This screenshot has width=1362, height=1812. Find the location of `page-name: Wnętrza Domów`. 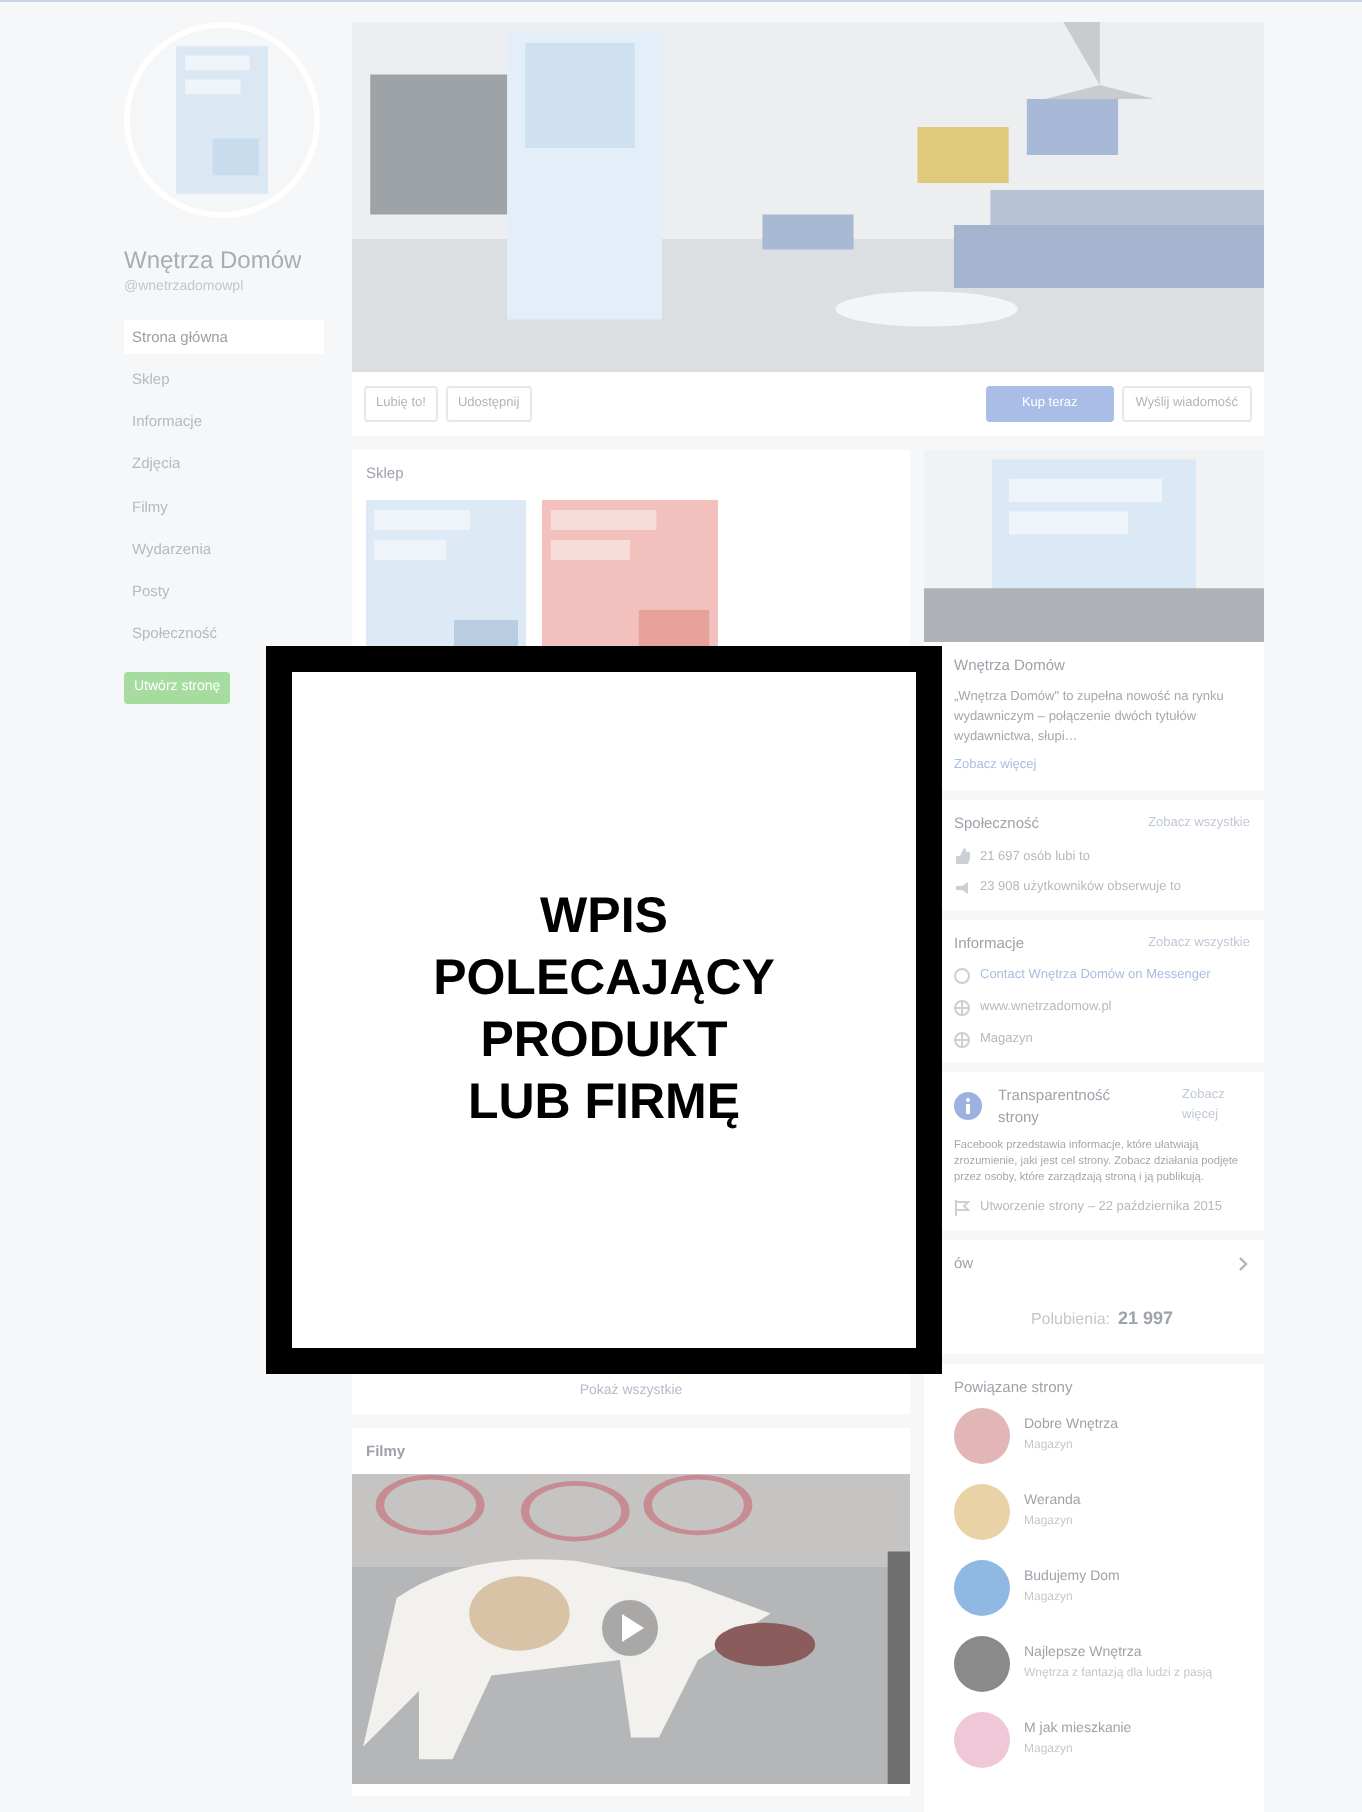

page-name: Wnętrza Domów is located at coordinates (214, 261).